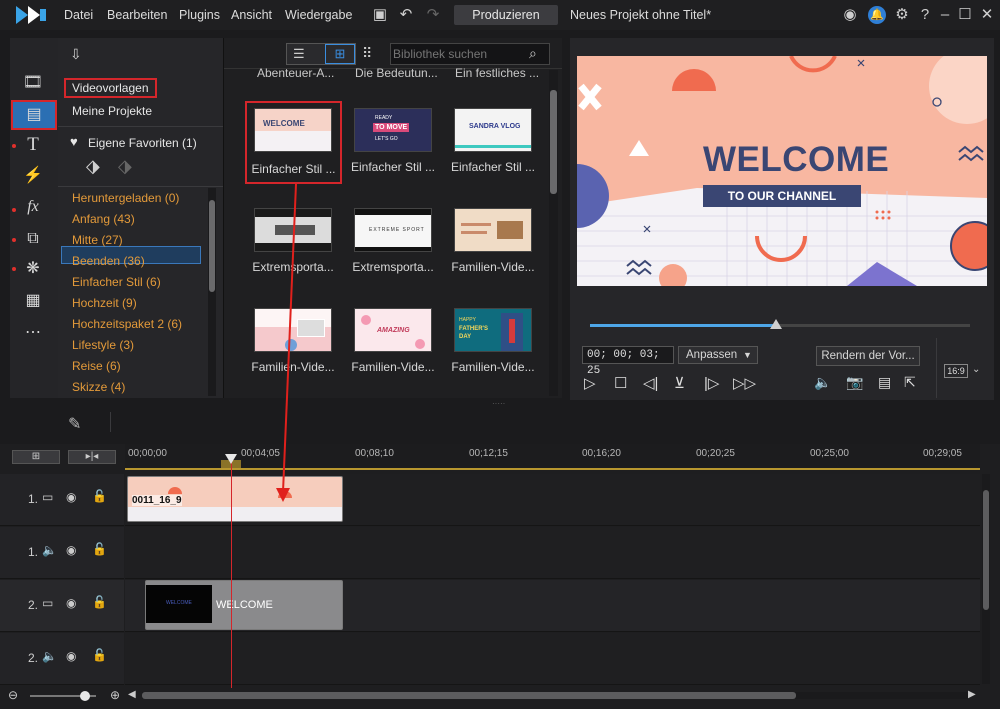 Image resolution: width=1000 pixels, height=709 pixels. I want to click on save-icon: ▣, so click(380, 15).